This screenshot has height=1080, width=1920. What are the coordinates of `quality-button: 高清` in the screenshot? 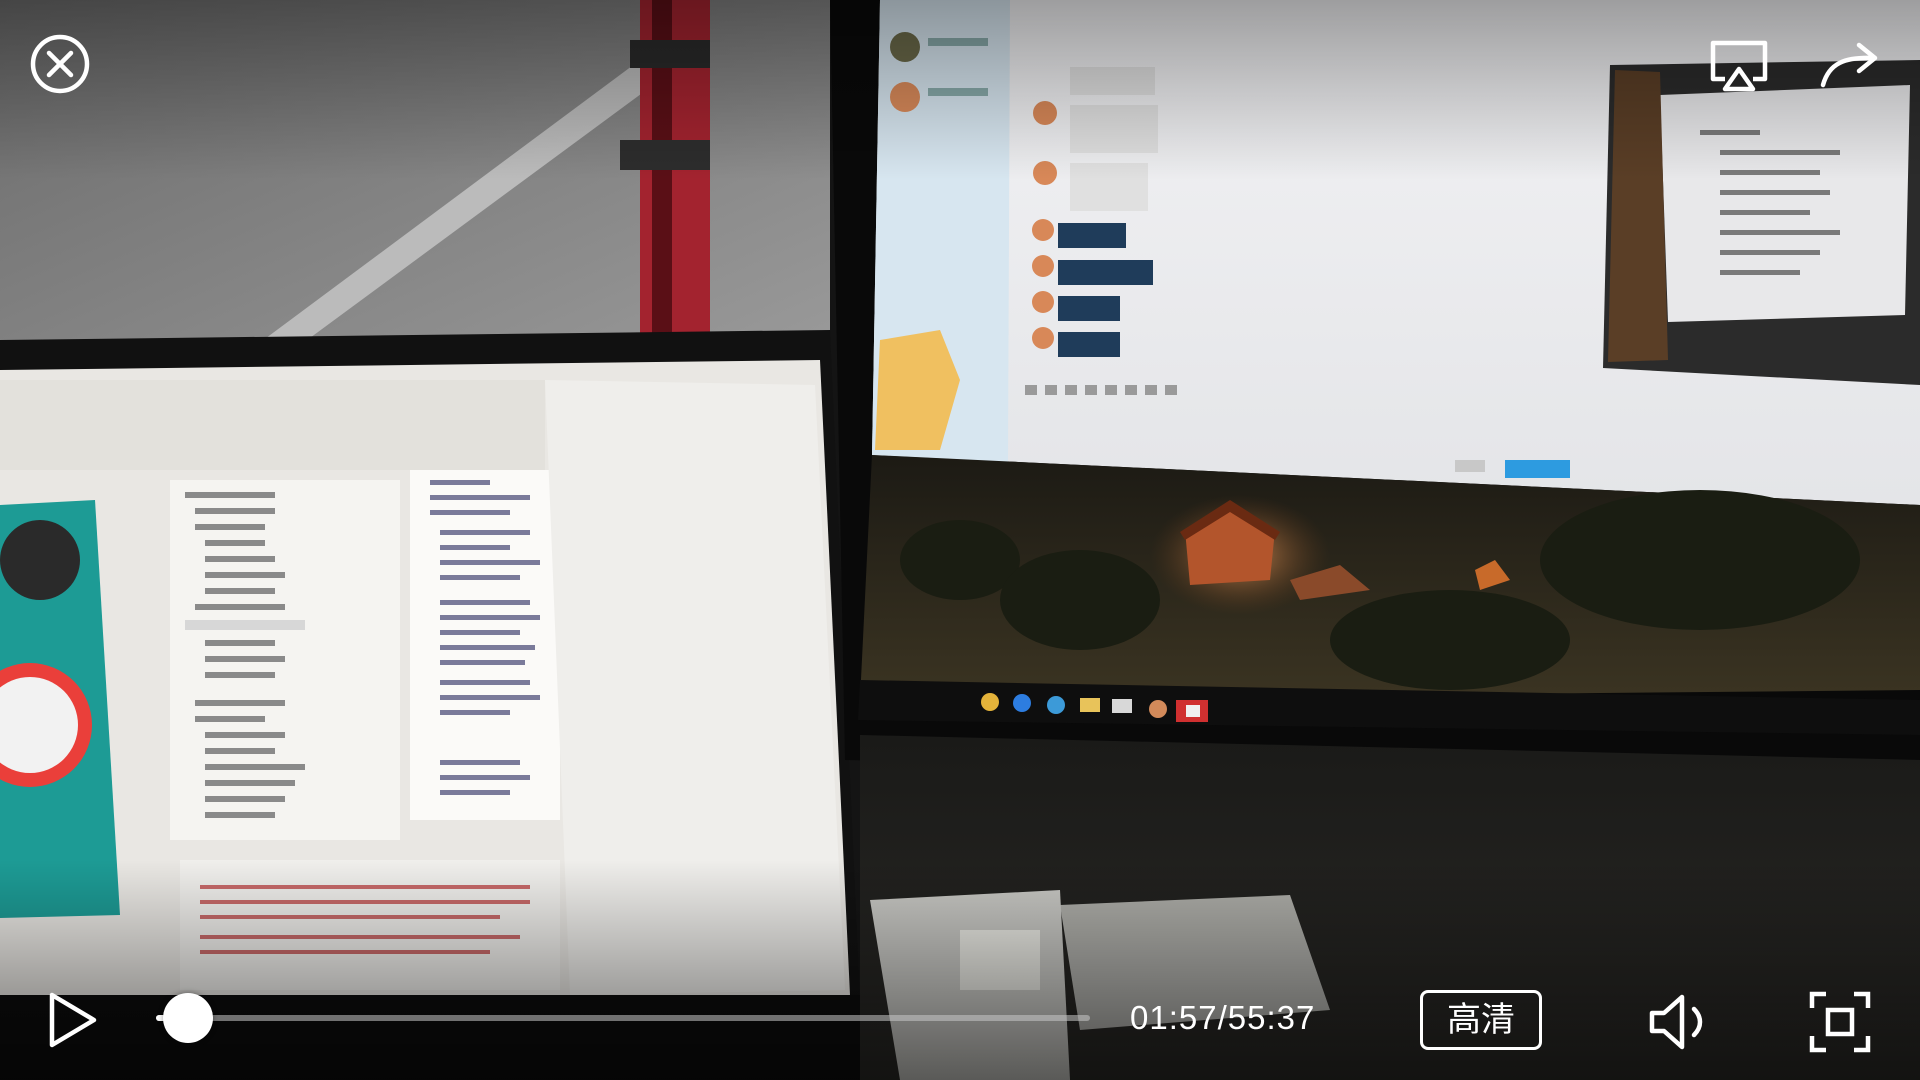 It's located at (1481, 1020).